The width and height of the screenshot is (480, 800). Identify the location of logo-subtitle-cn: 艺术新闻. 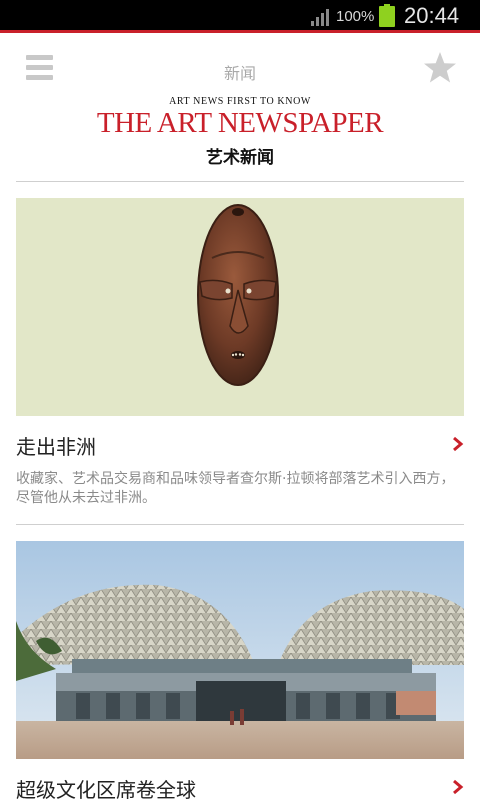
(240, 158).